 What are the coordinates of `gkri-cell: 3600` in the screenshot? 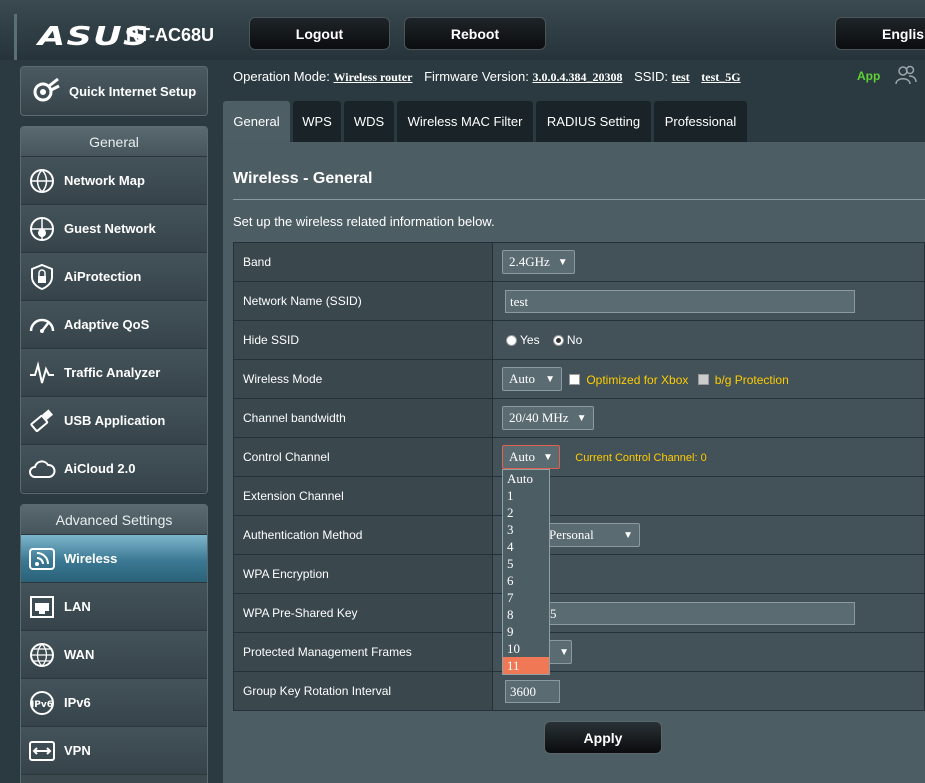 It's located at (708, 691).